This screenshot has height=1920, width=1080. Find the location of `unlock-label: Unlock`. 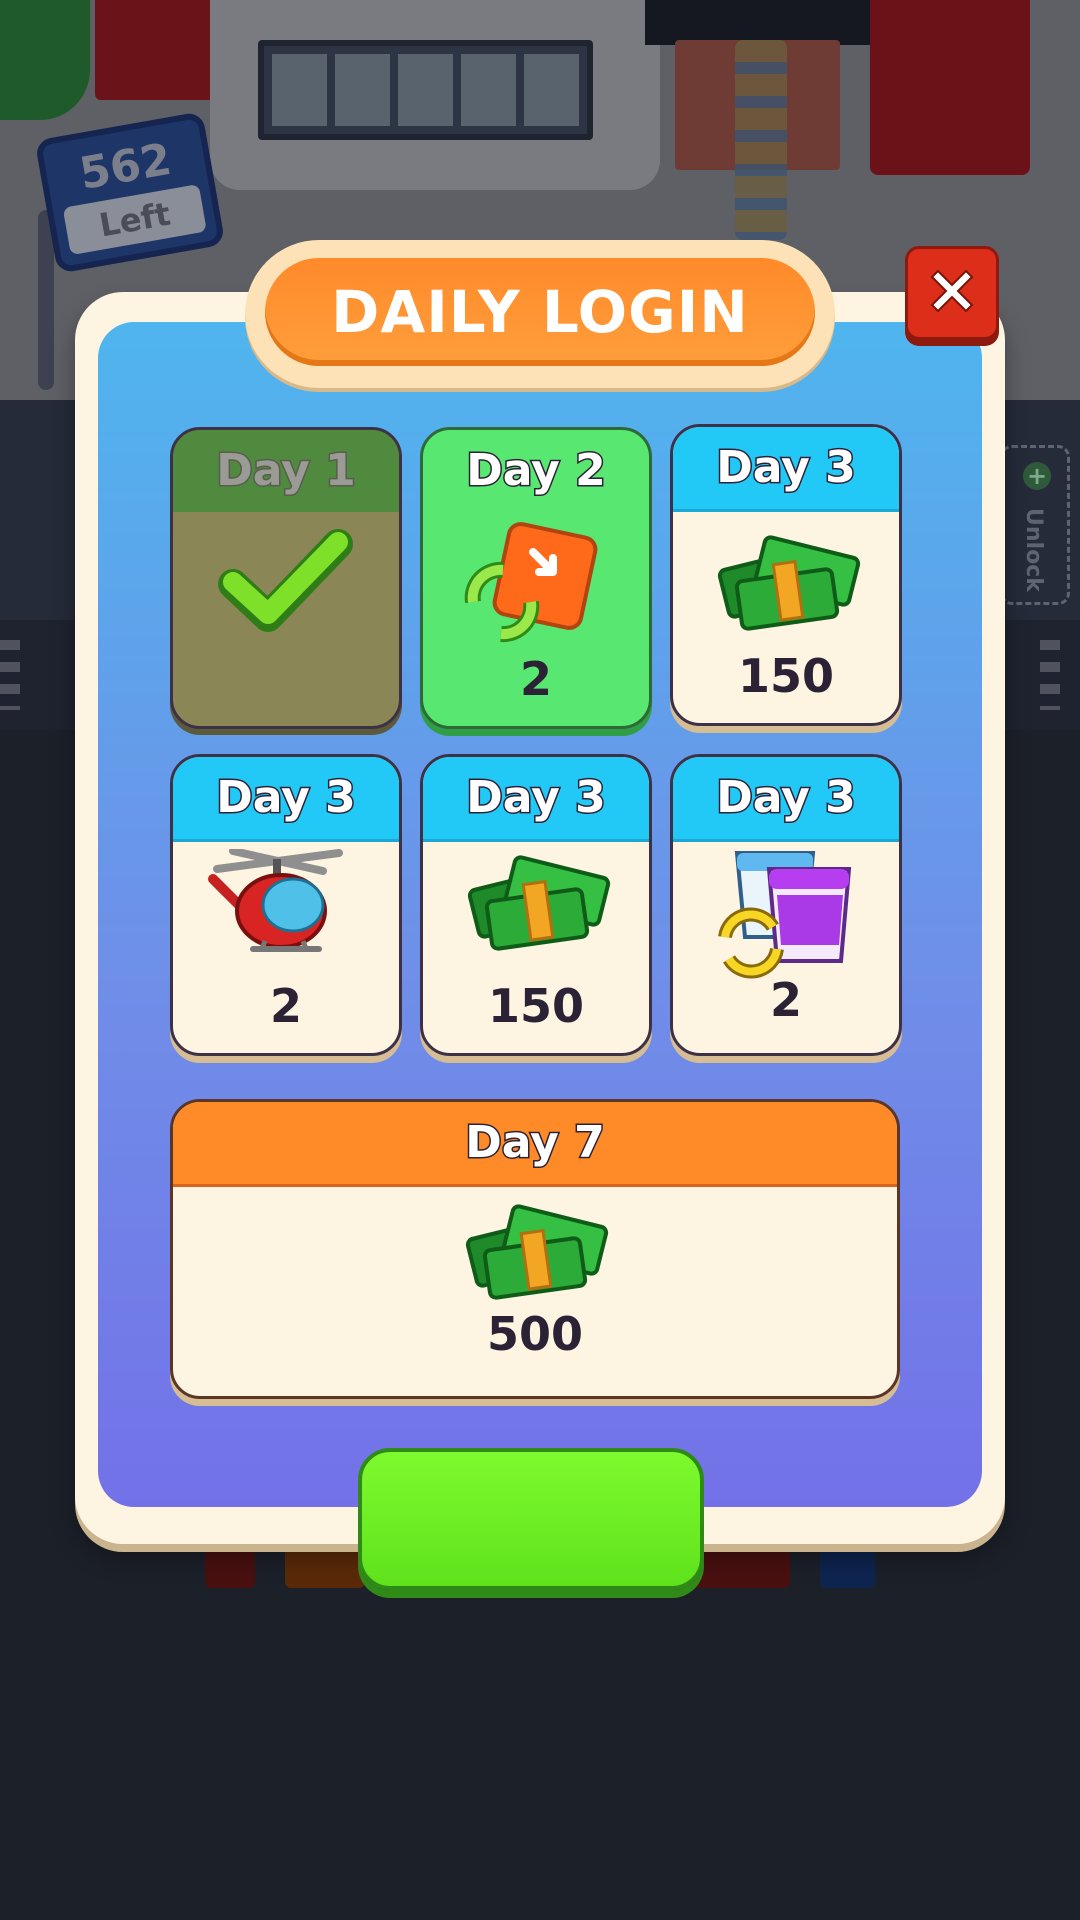

unlock-label: Unlock is located at coordinates (1033, 550).